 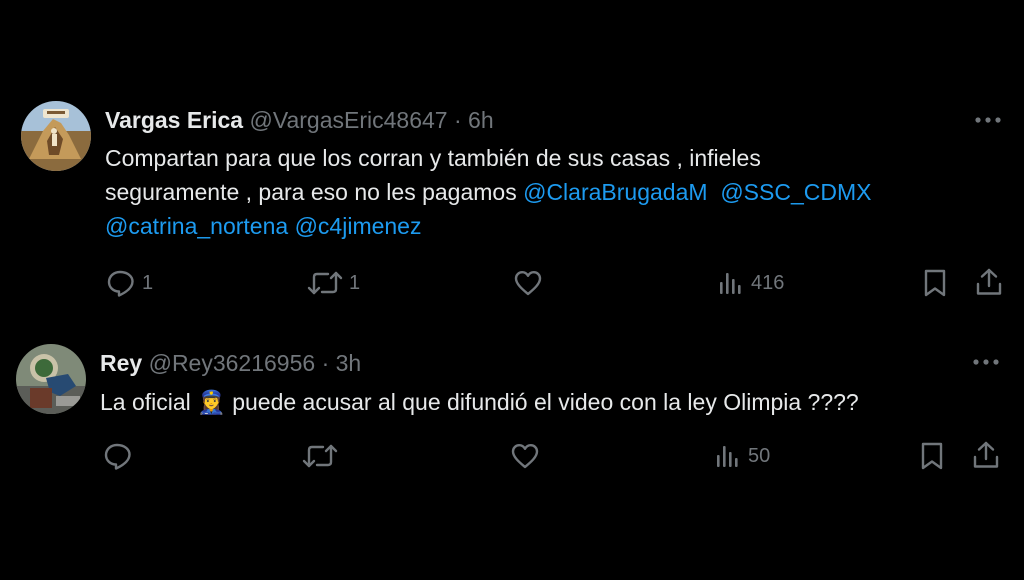 I want to click on reply-button, so click(x=121, y=456).